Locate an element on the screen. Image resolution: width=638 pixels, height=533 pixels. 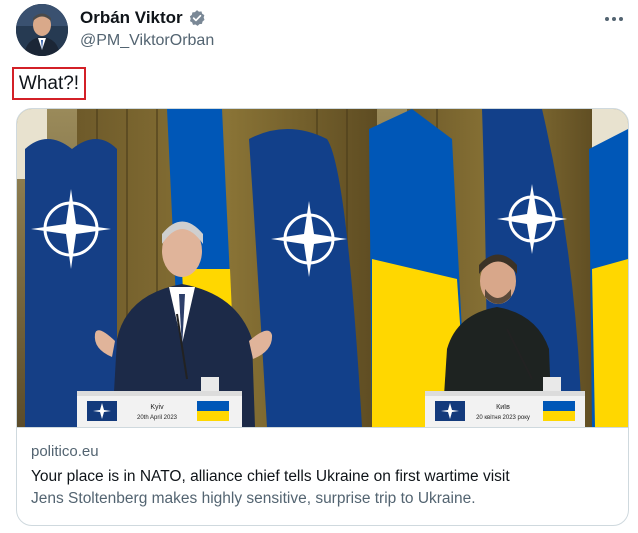
nato-flag is located at coordinates (71, 283).